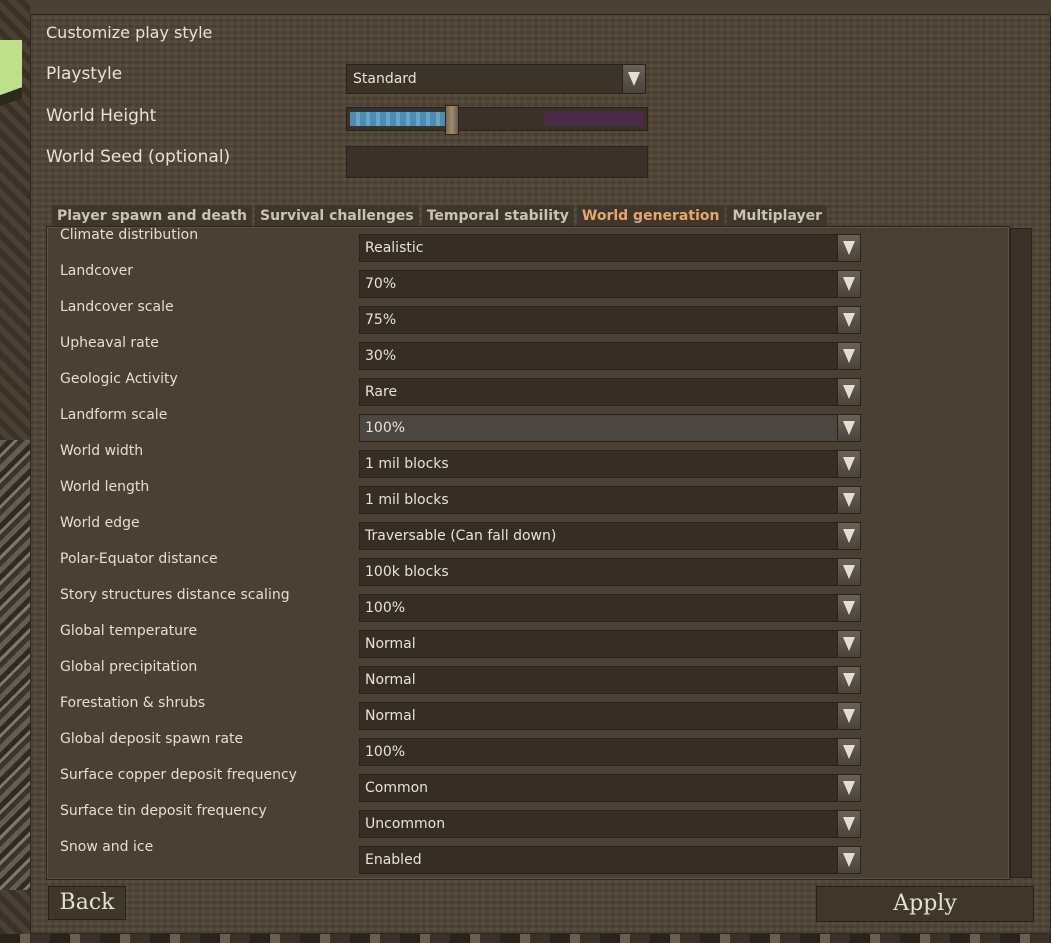 The image size is (1051, 943). Describe the element at coordinates (152, 739) in the screenshot. I see `setting-label: Global deposit spawn rate` at that location.